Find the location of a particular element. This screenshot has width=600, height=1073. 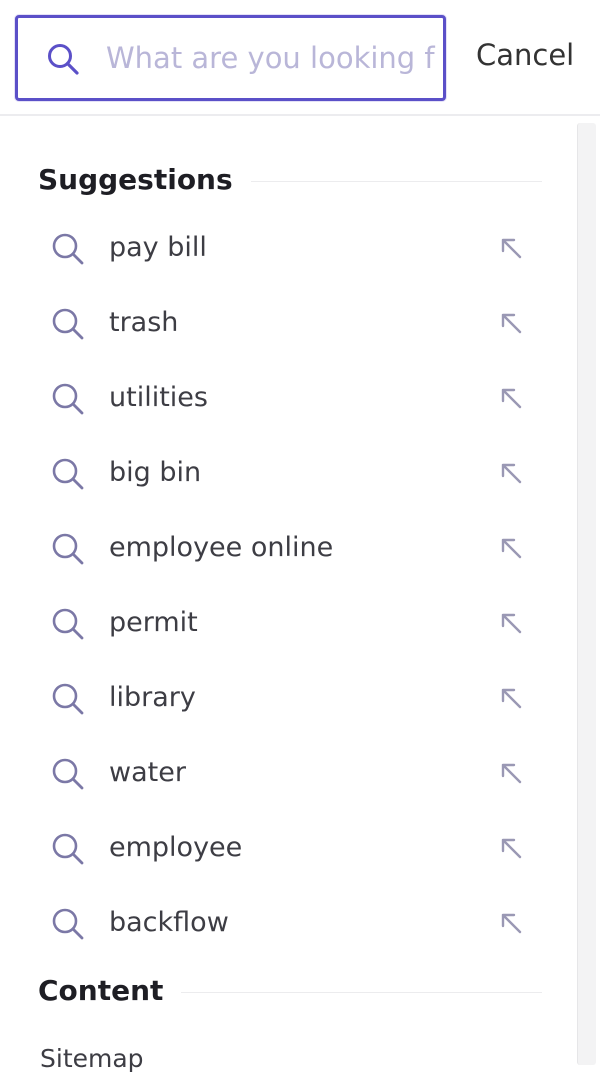

suggestion-label: trash is located at coordinates (144, 322).